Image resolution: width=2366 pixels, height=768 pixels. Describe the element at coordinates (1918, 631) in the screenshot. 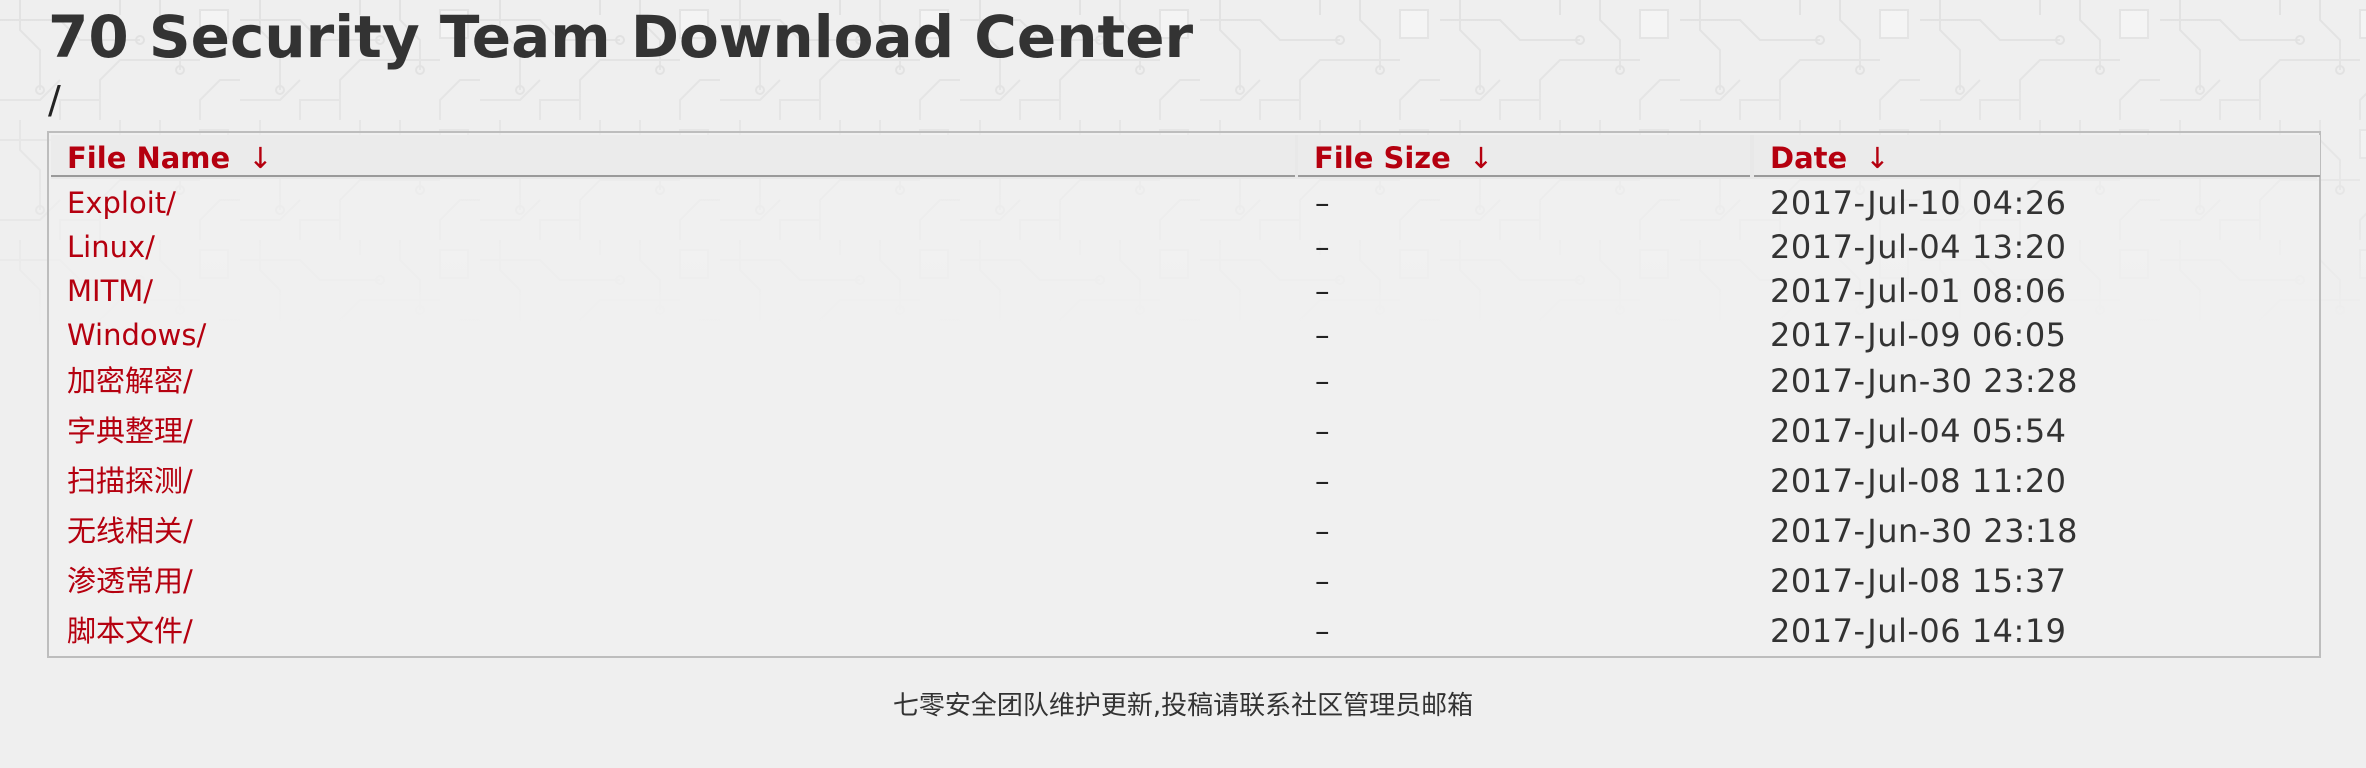

I see `file-date-value: 2017-Jul-06 14:19` at that location.